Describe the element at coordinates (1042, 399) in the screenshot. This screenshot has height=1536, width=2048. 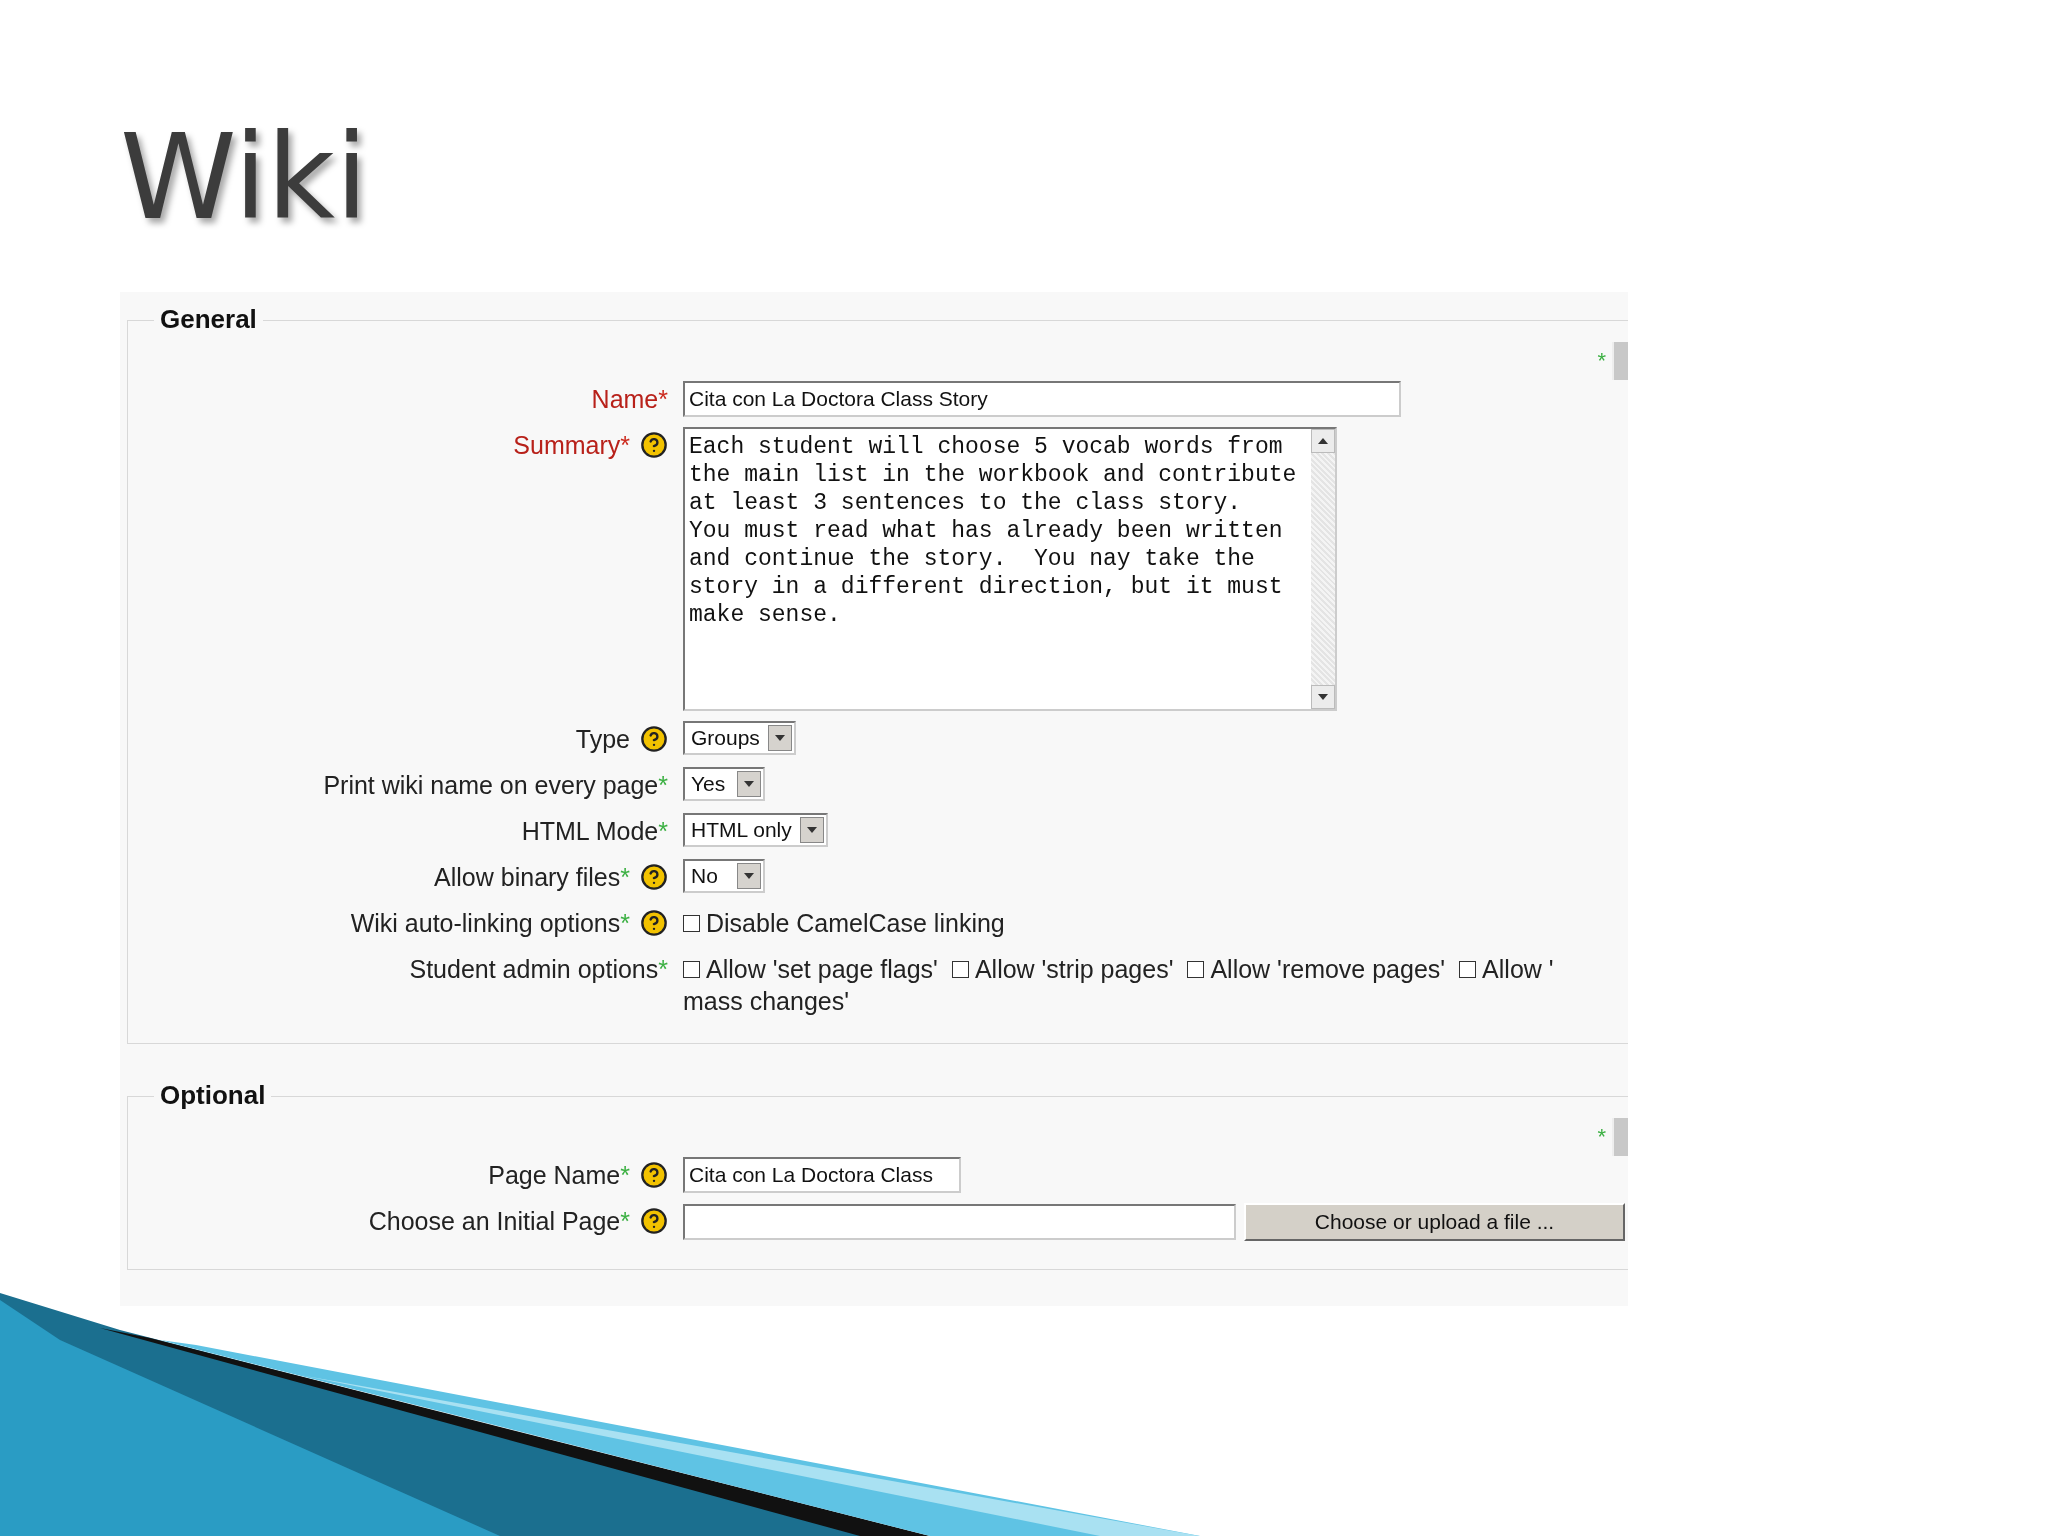
I see `text-field: Cita con La Doctora Class Story` at that location.